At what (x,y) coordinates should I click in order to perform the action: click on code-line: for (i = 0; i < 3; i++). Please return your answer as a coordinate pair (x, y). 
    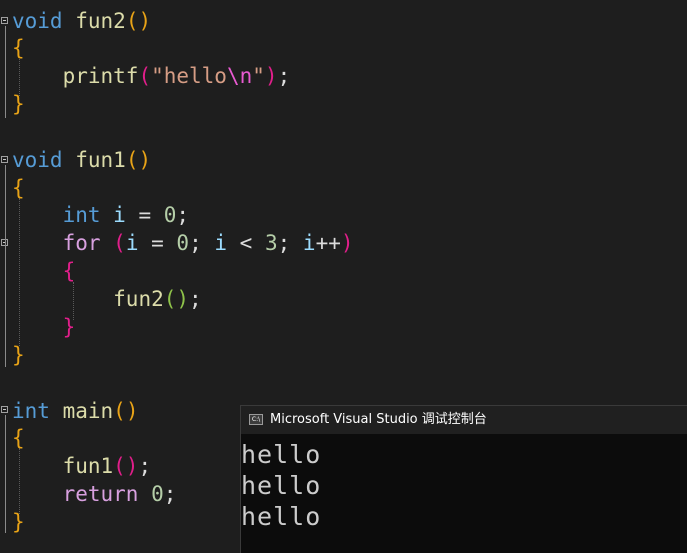
    Looking at the image, I should click on (183, 243).